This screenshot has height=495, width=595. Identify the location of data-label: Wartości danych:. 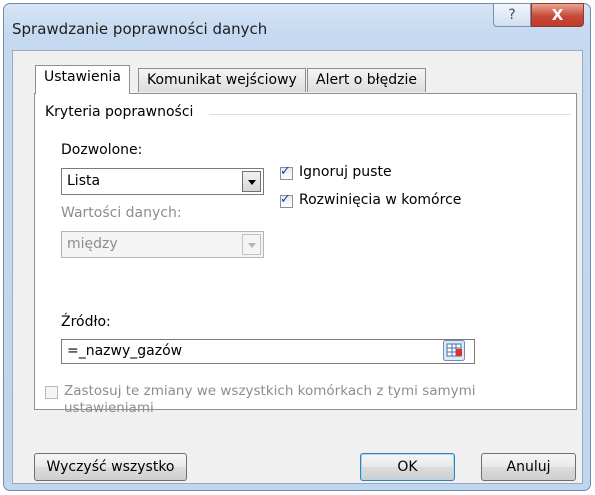
(121, 213).